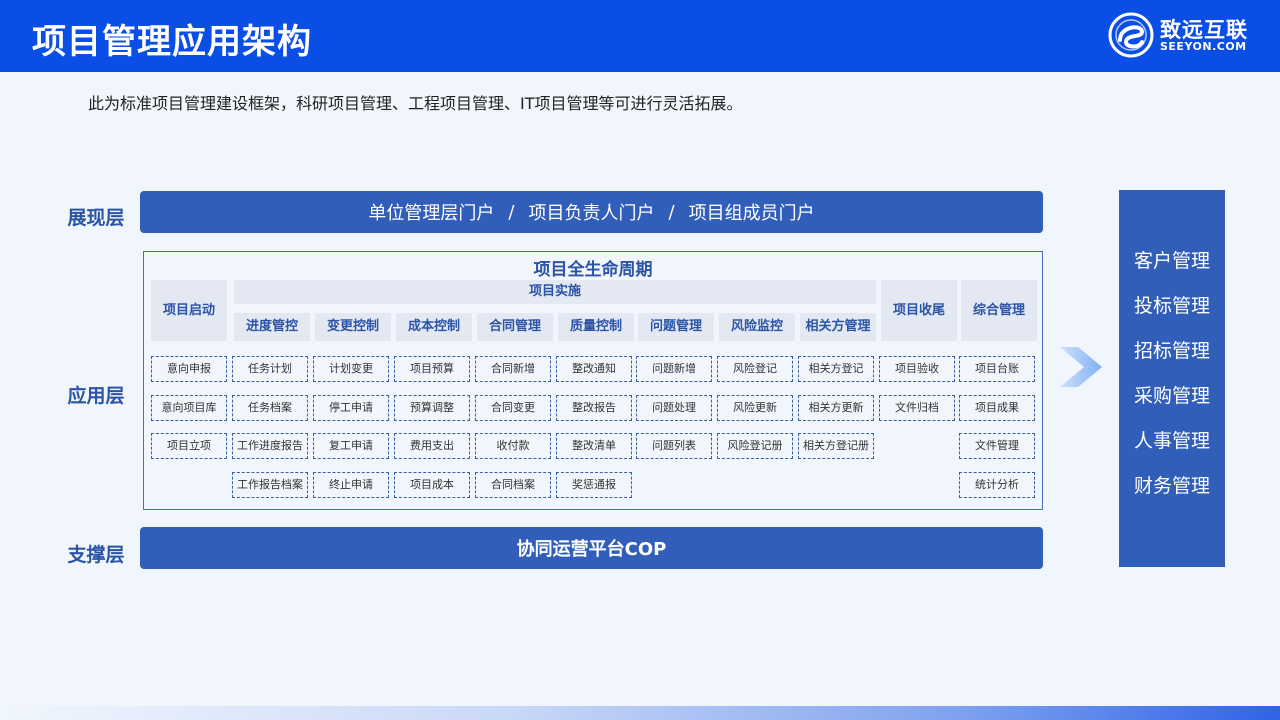 This screenshot has height=720, width=1280. What do you see at coordinates (189, 310) in the screenshot?
I see `header-project-start: 项目启动` at bounding box center [189, 310].